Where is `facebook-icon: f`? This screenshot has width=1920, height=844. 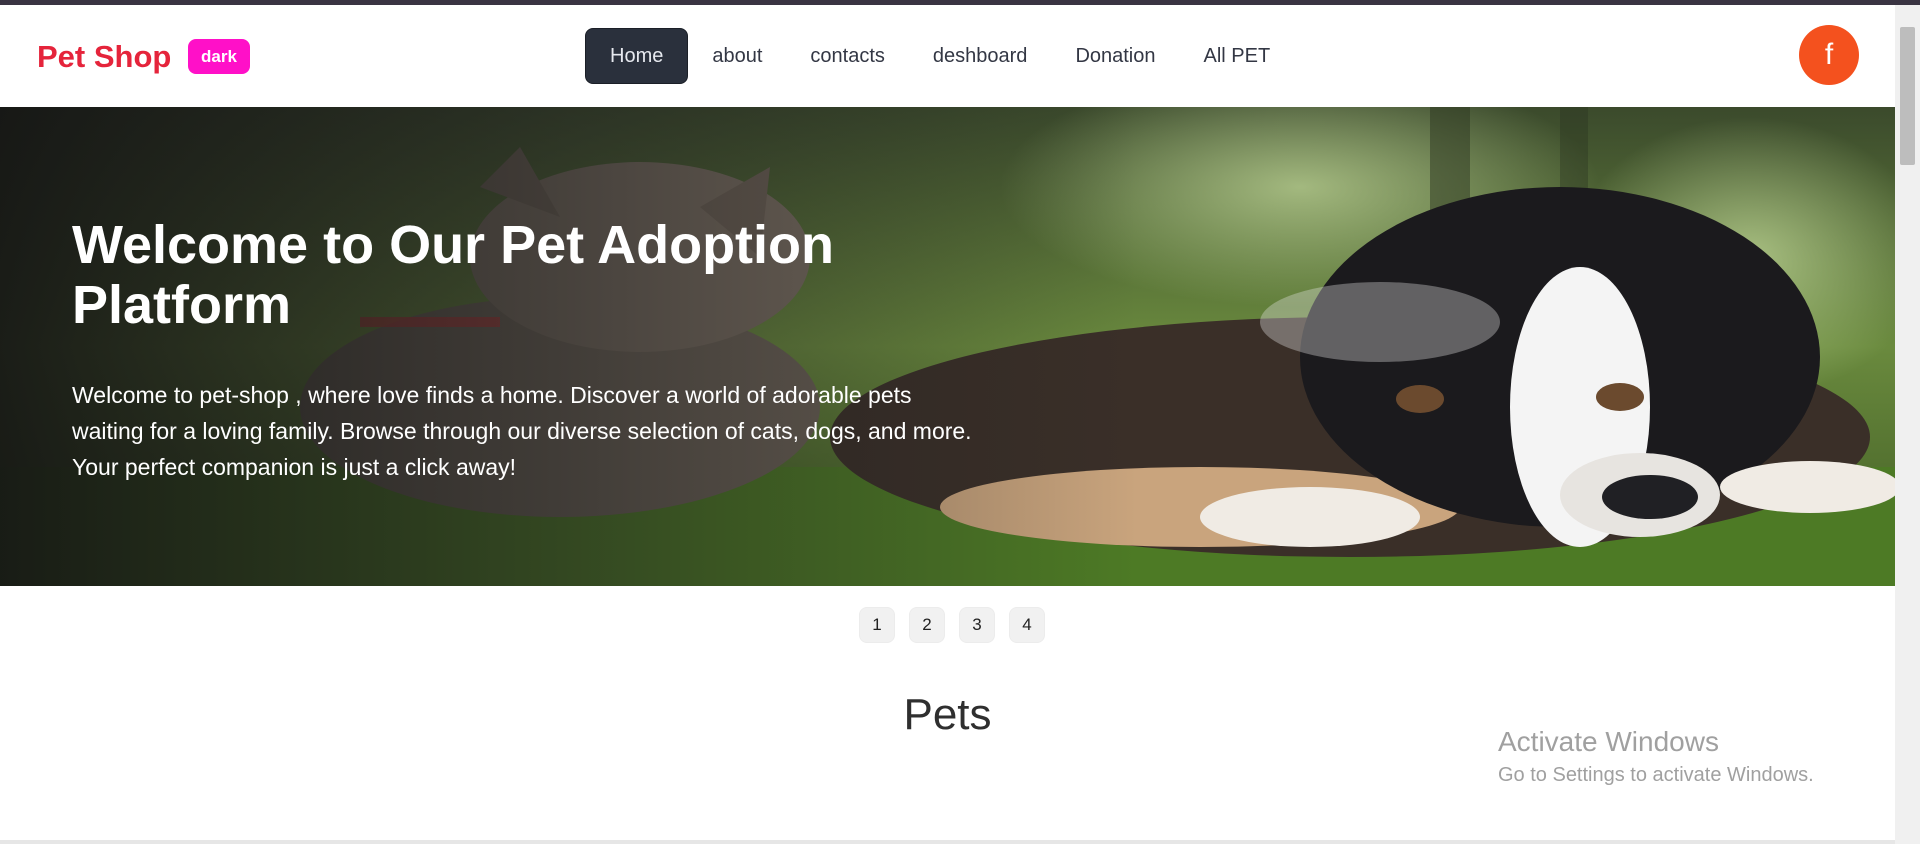 facebook-icon: f is located at coordinates (1829, 55).